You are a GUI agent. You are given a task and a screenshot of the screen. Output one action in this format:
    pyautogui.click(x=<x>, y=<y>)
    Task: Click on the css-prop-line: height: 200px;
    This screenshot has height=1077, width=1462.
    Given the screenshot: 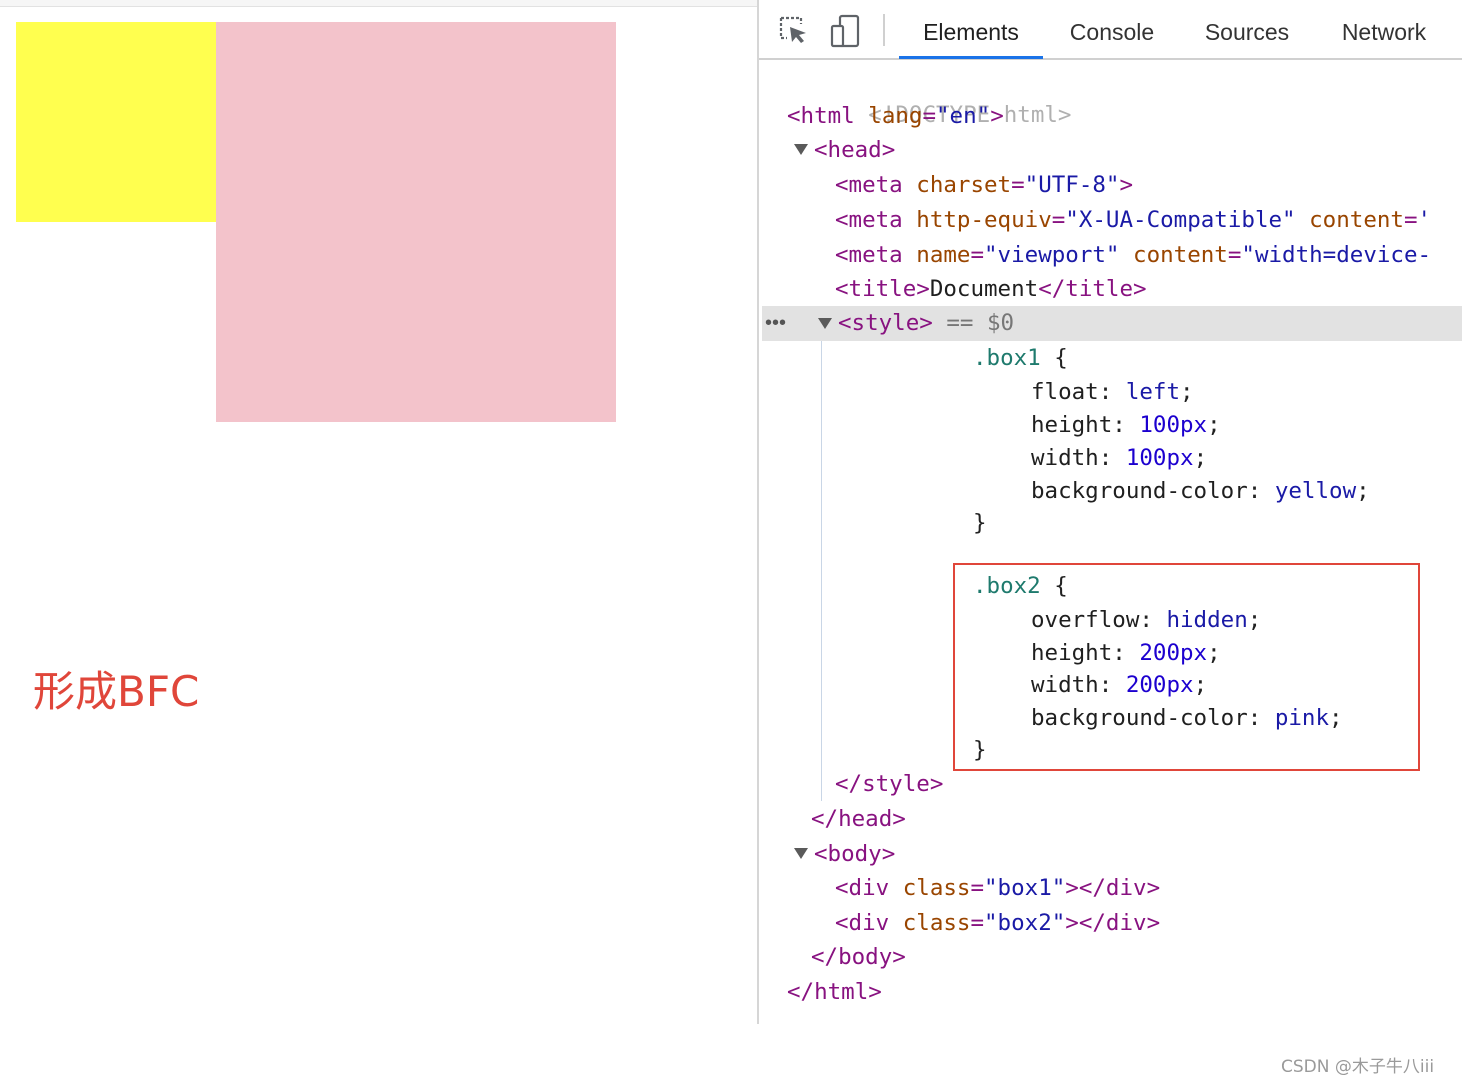 What is the action you would take?
    pyautogui.click(x=1126, y=653)
    